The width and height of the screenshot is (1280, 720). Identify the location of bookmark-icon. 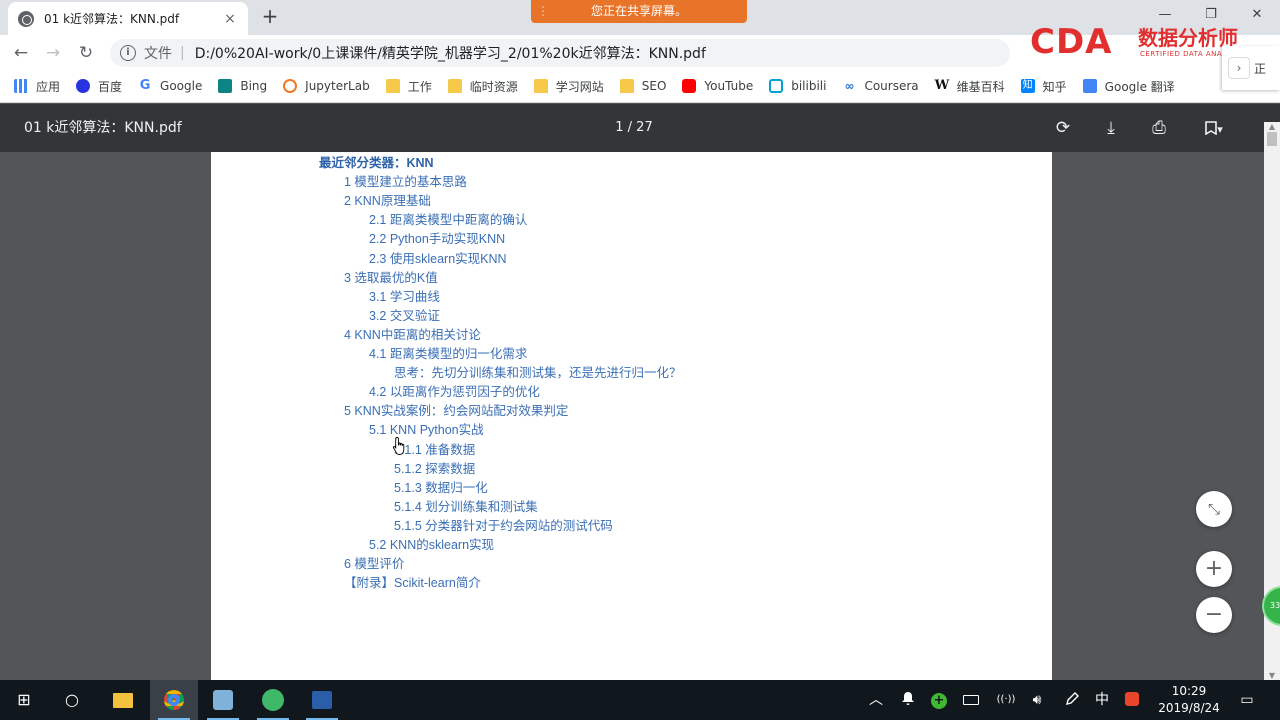
(1211, 128).